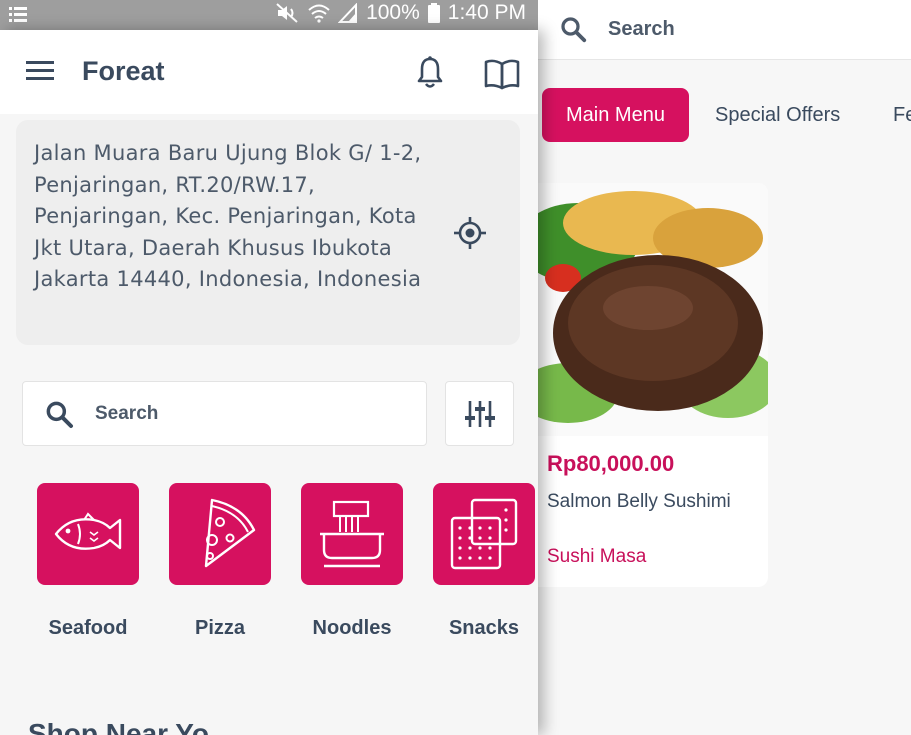 The width and height of the screenshot is (911, 735). What do you see at coordinates (352, 628) in the screenshot?
I see `category-label: Noodles` at bounding box center [352, 628].